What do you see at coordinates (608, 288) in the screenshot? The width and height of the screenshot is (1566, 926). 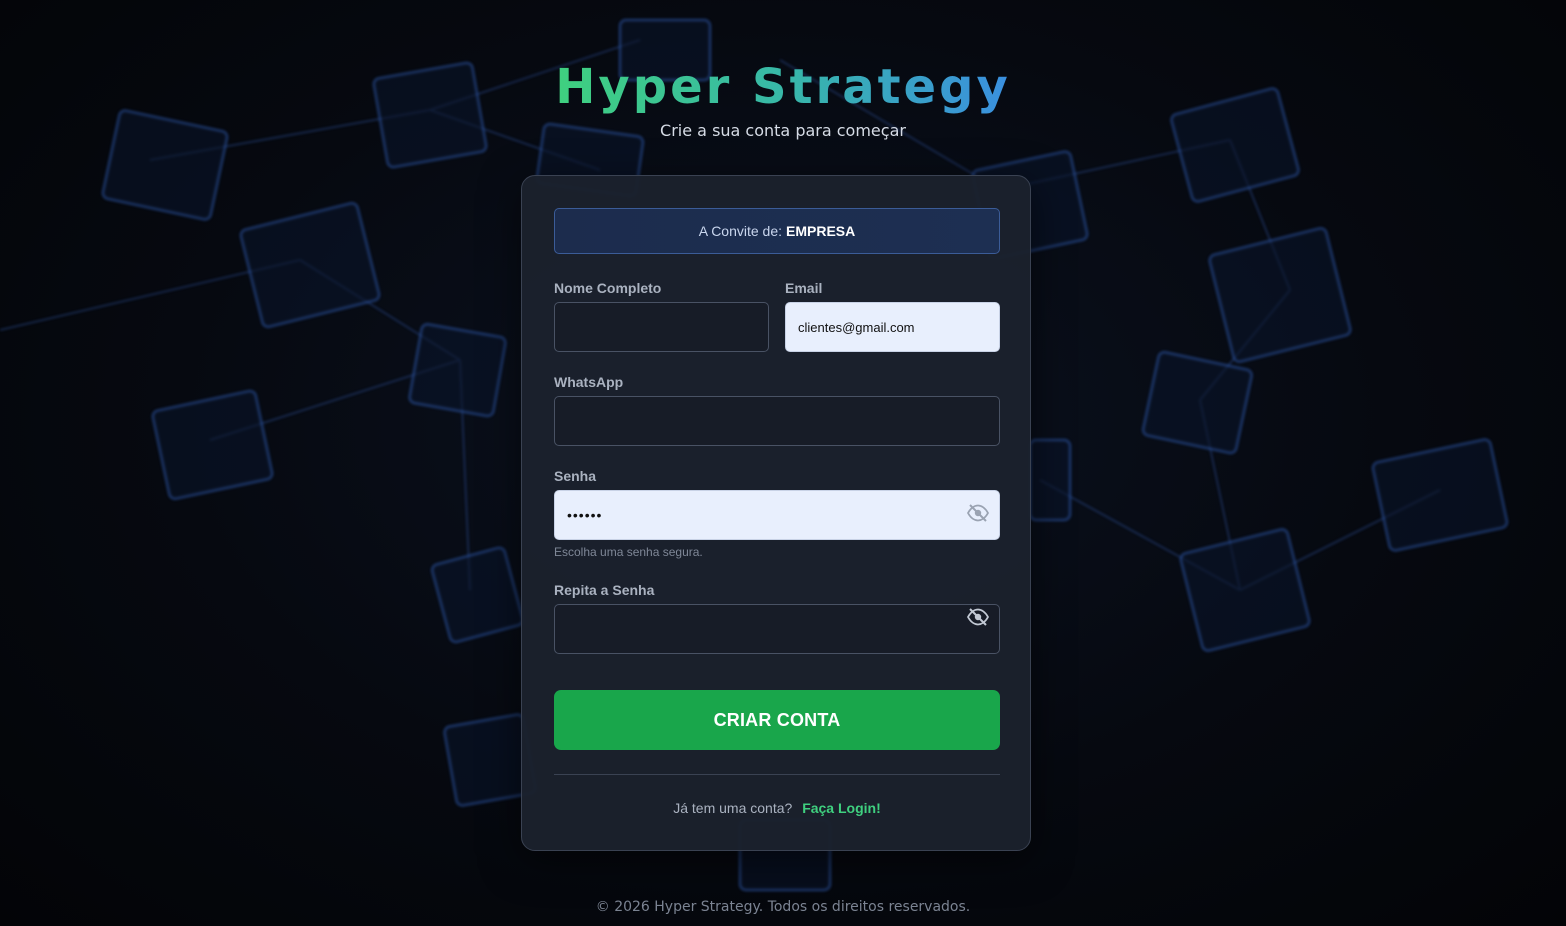 I see `name-label: Nome Completo` at bounding box center [608, 288].